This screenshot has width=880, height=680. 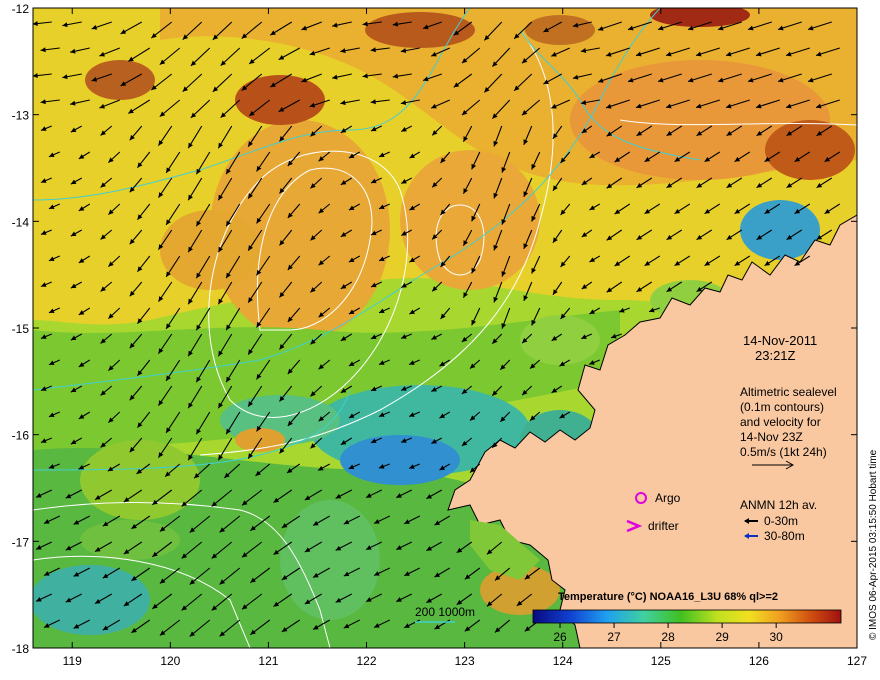 I want to click on colorbar-tick-label: 26, so click(x=560, y=637).